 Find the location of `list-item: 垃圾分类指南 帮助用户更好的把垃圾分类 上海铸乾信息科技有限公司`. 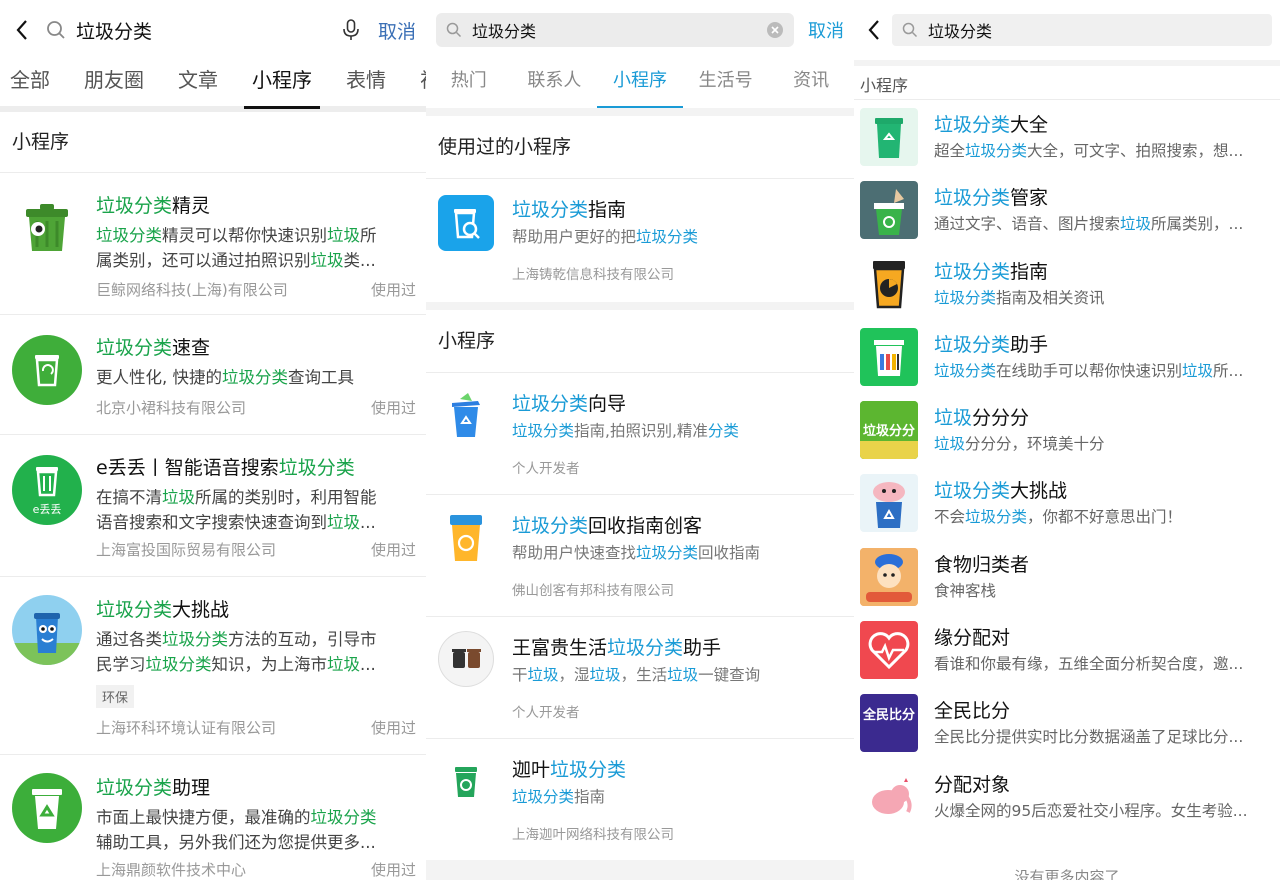

list-item: 垃圾分类指南 帮助用户更好的把垃圾分类 上海铸乾信息科技有限公司 is located at coordinates (640, 240).